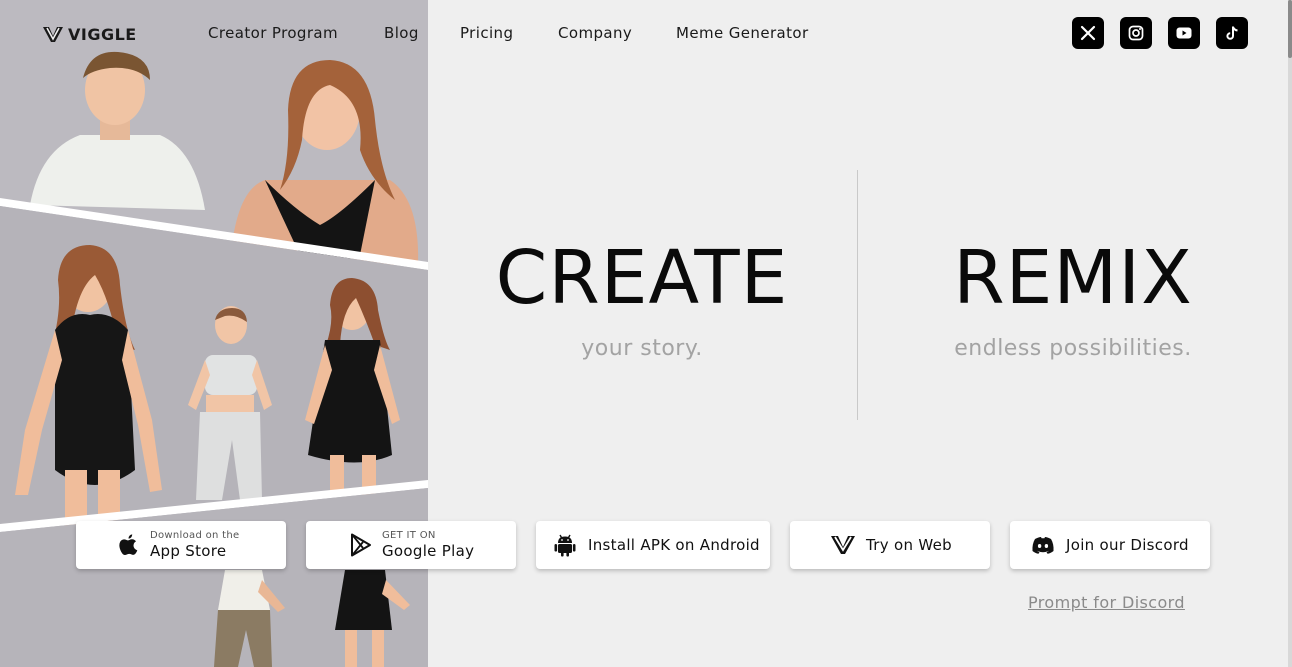 Image resolution: width=1292 pixels, height=667 pixels. What do you see at coordinates (642, 348) in the screenshot?
I see `hero-create-subtitle: your story.` at bounding box center [642, 348].